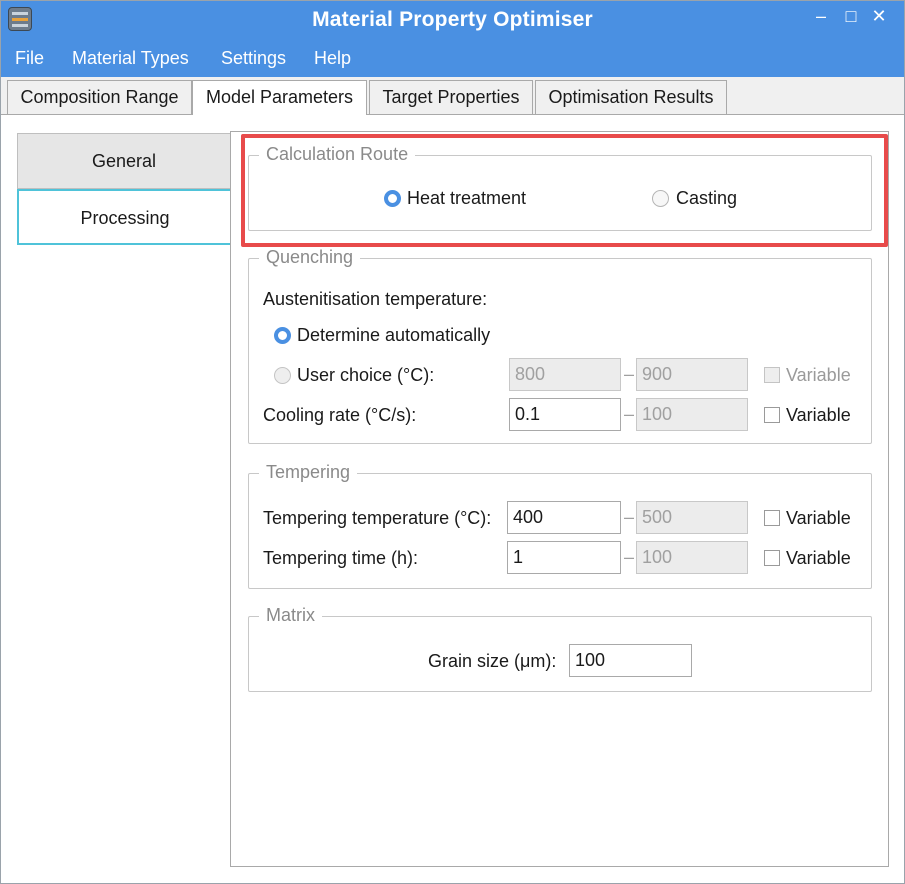 The width and height of the screenshot is (905, 884). I want to click on menu-file: File, so click(29, 58).